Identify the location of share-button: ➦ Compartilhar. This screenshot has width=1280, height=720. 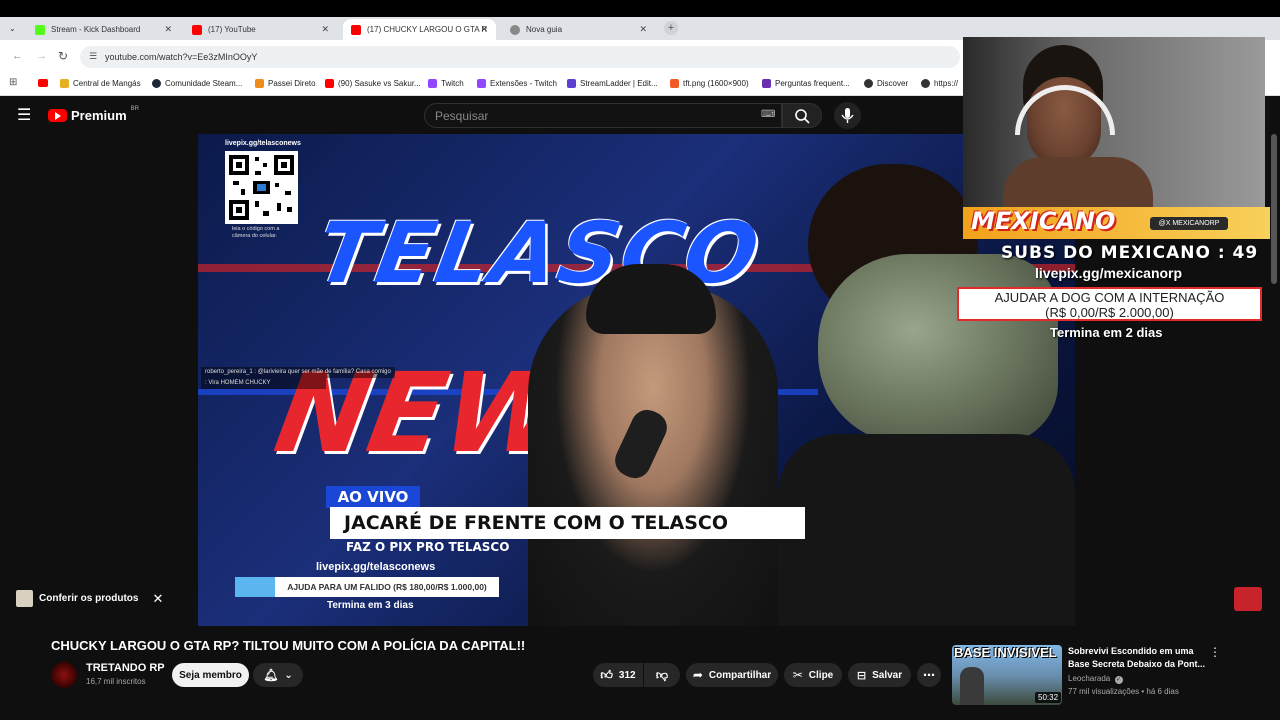
(732, 675).